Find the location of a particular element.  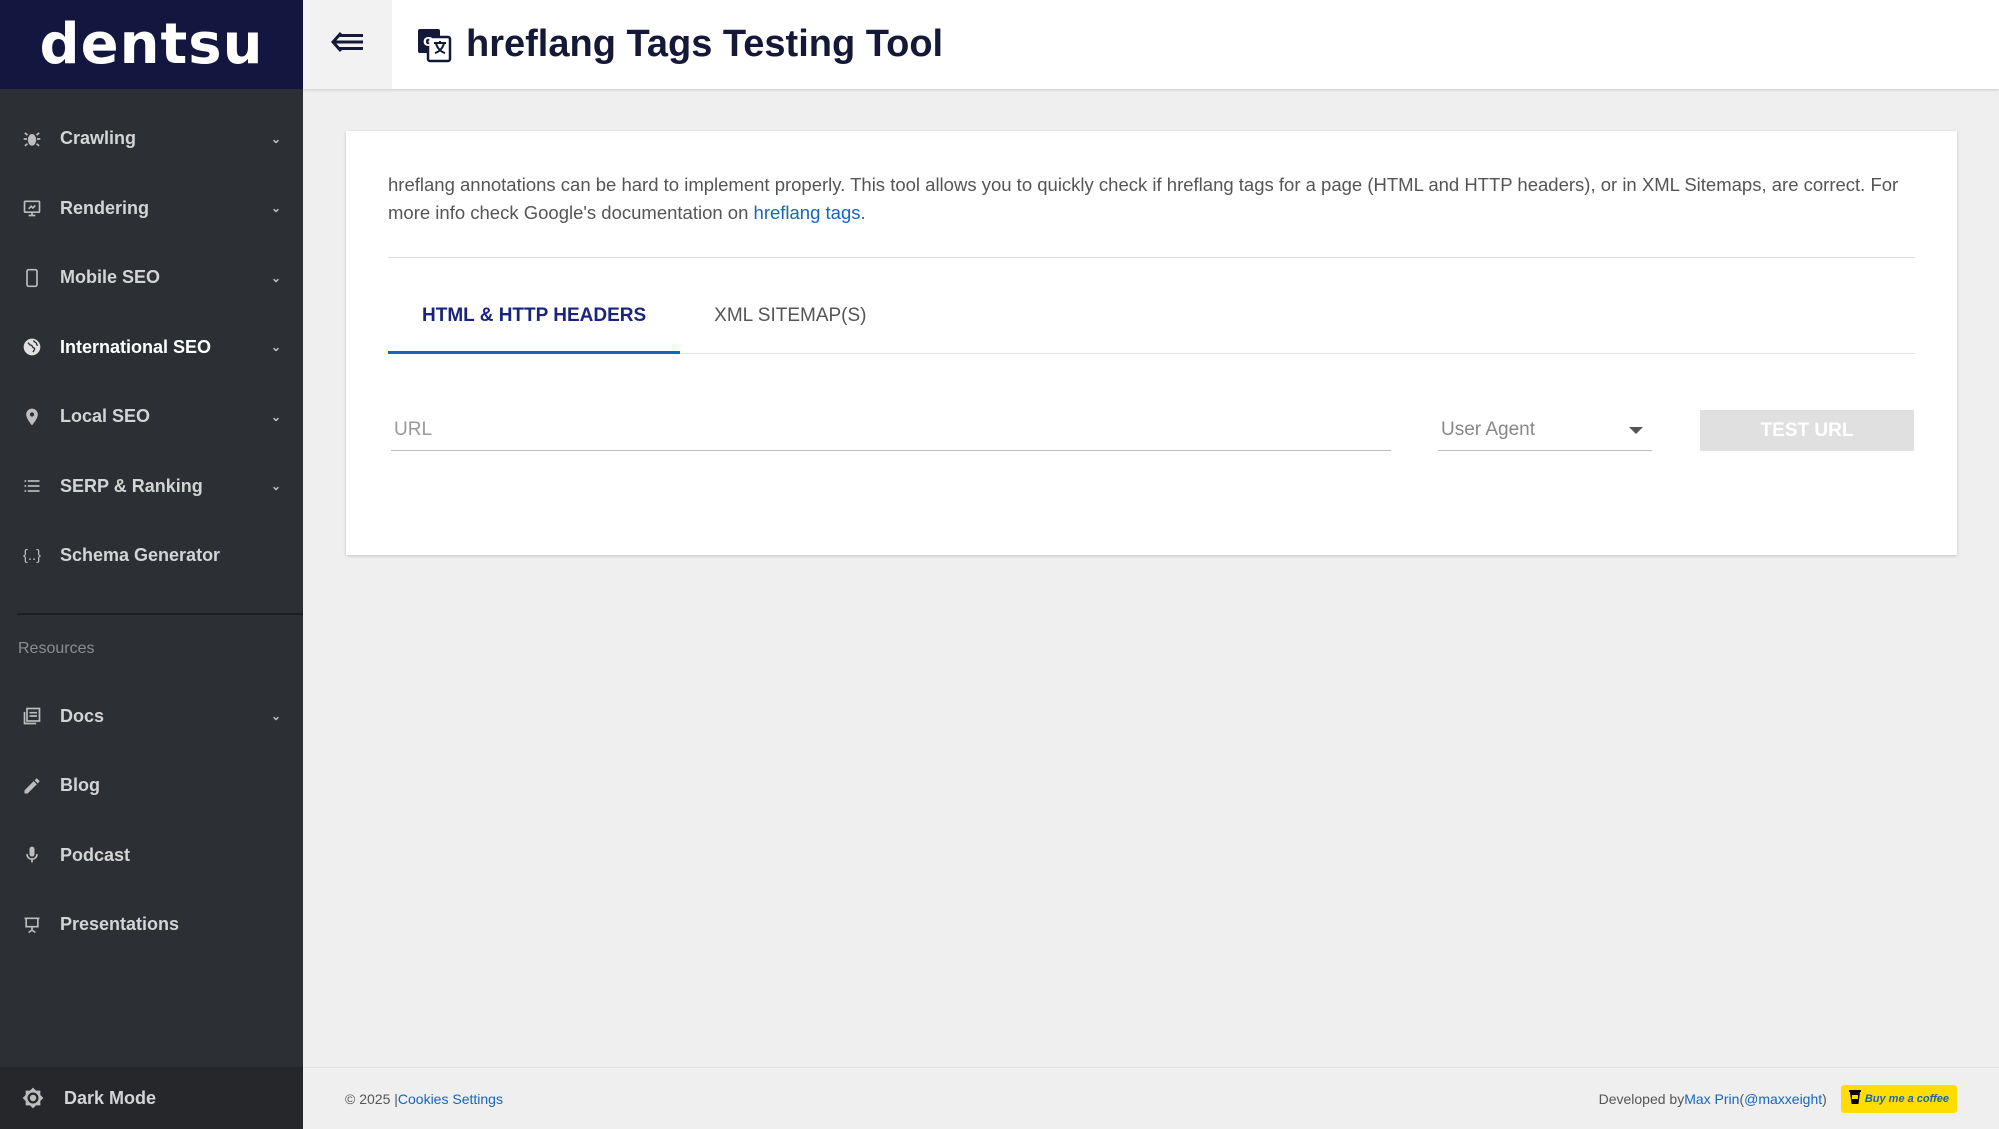

sidebar-item-serp-ranking: SERP & Ranking ⌄ is located at coordinates (151, 487).